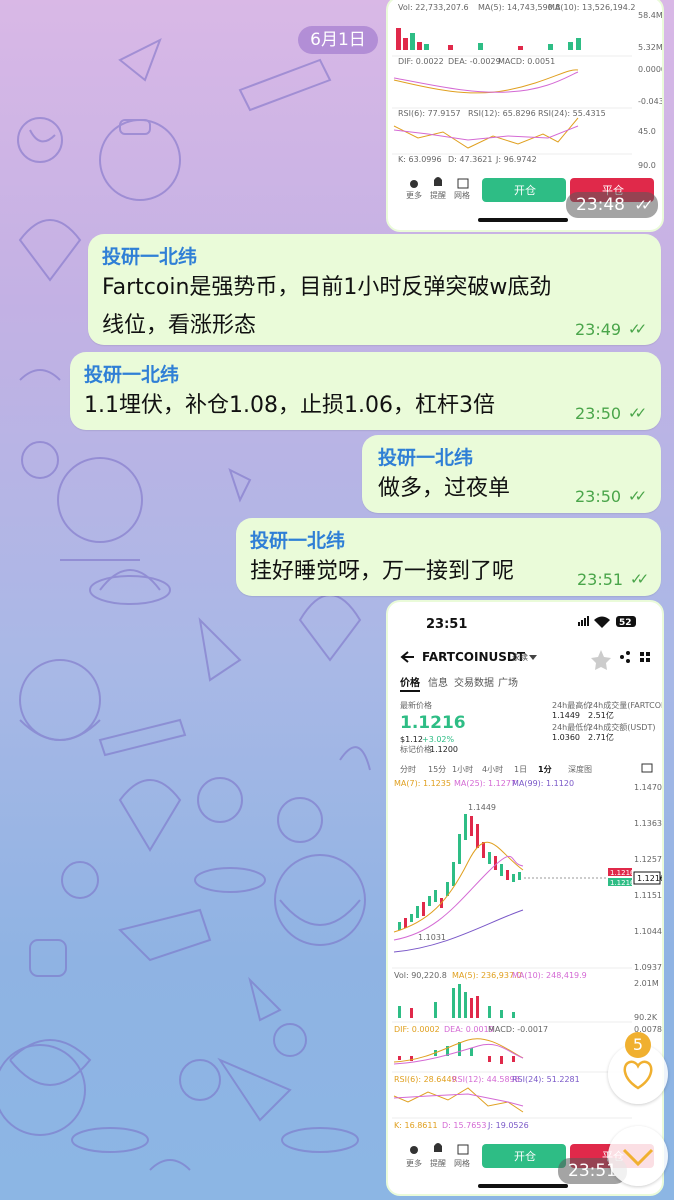 This screenshot has width=674, height=1200. What do you see at coordinates (646, 983) in the screenshot?
I see `vol-axis: 2.01M` at bounding box center [646, 983].